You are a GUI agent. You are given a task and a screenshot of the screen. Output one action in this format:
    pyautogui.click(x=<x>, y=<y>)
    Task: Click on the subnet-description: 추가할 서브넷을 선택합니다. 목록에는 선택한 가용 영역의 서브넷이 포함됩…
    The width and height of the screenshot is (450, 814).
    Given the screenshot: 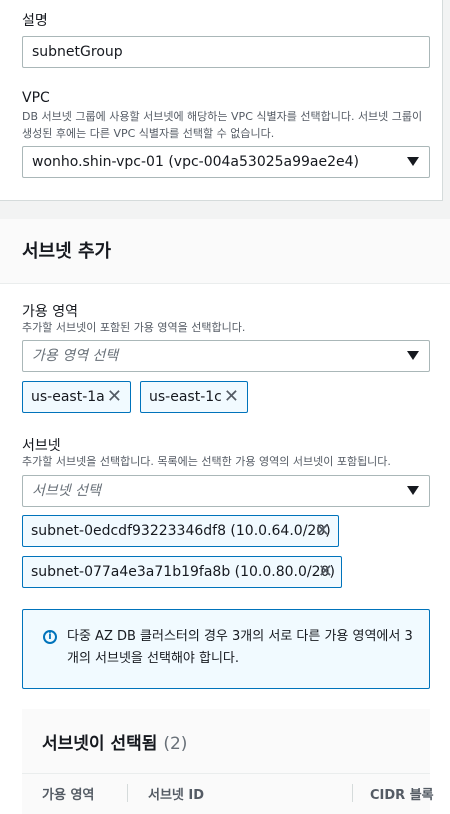 What is the action you would take?
    pyautogui.click(x=206, y=461)
    